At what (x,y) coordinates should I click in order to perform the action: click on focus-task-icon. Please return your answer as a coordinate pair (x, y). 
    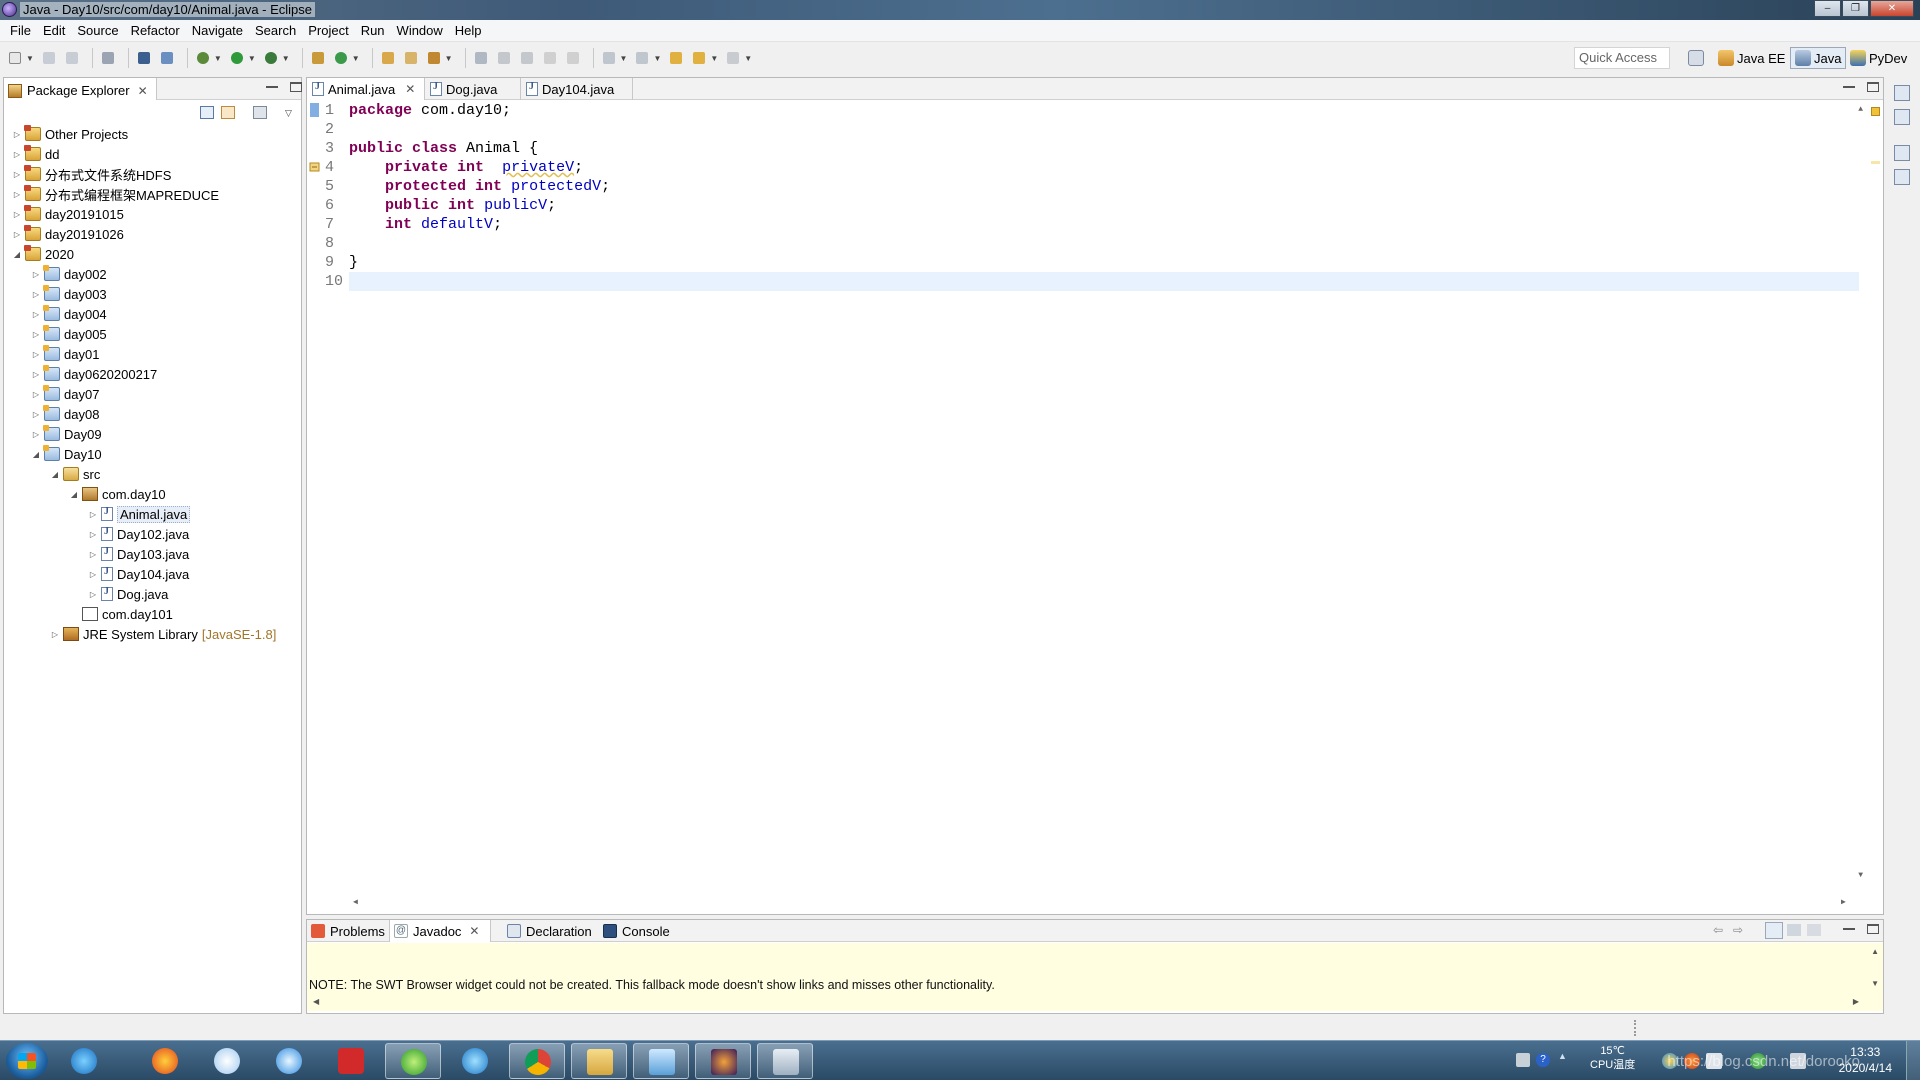
    Looking at the image, I should click on (260, 112).